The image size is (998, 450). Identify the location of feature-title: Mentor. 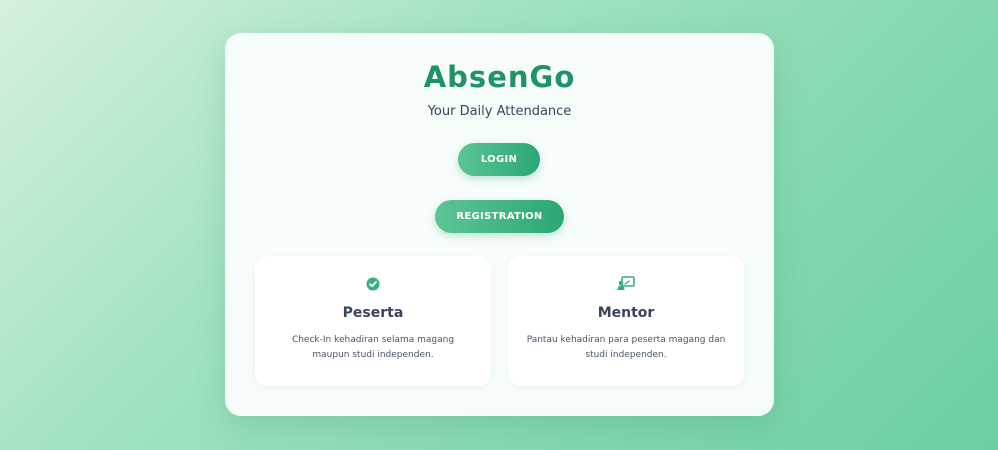
(626, 313).